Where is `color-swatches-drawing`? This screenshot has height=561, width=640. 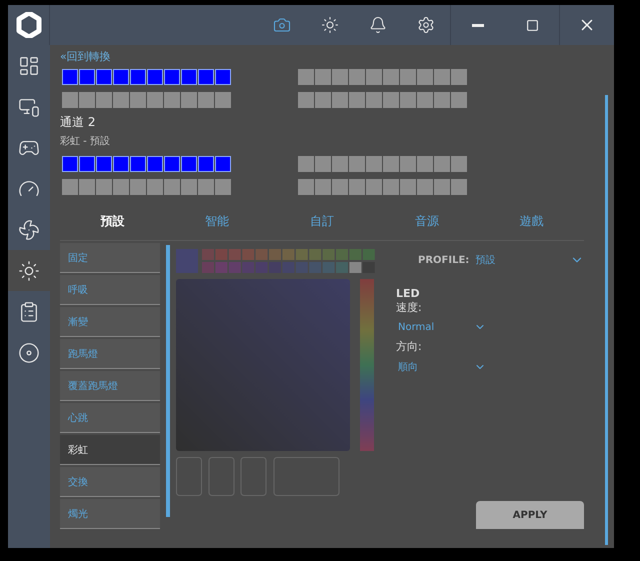 color-swatches-drawing is located at coordinates (276, 261).